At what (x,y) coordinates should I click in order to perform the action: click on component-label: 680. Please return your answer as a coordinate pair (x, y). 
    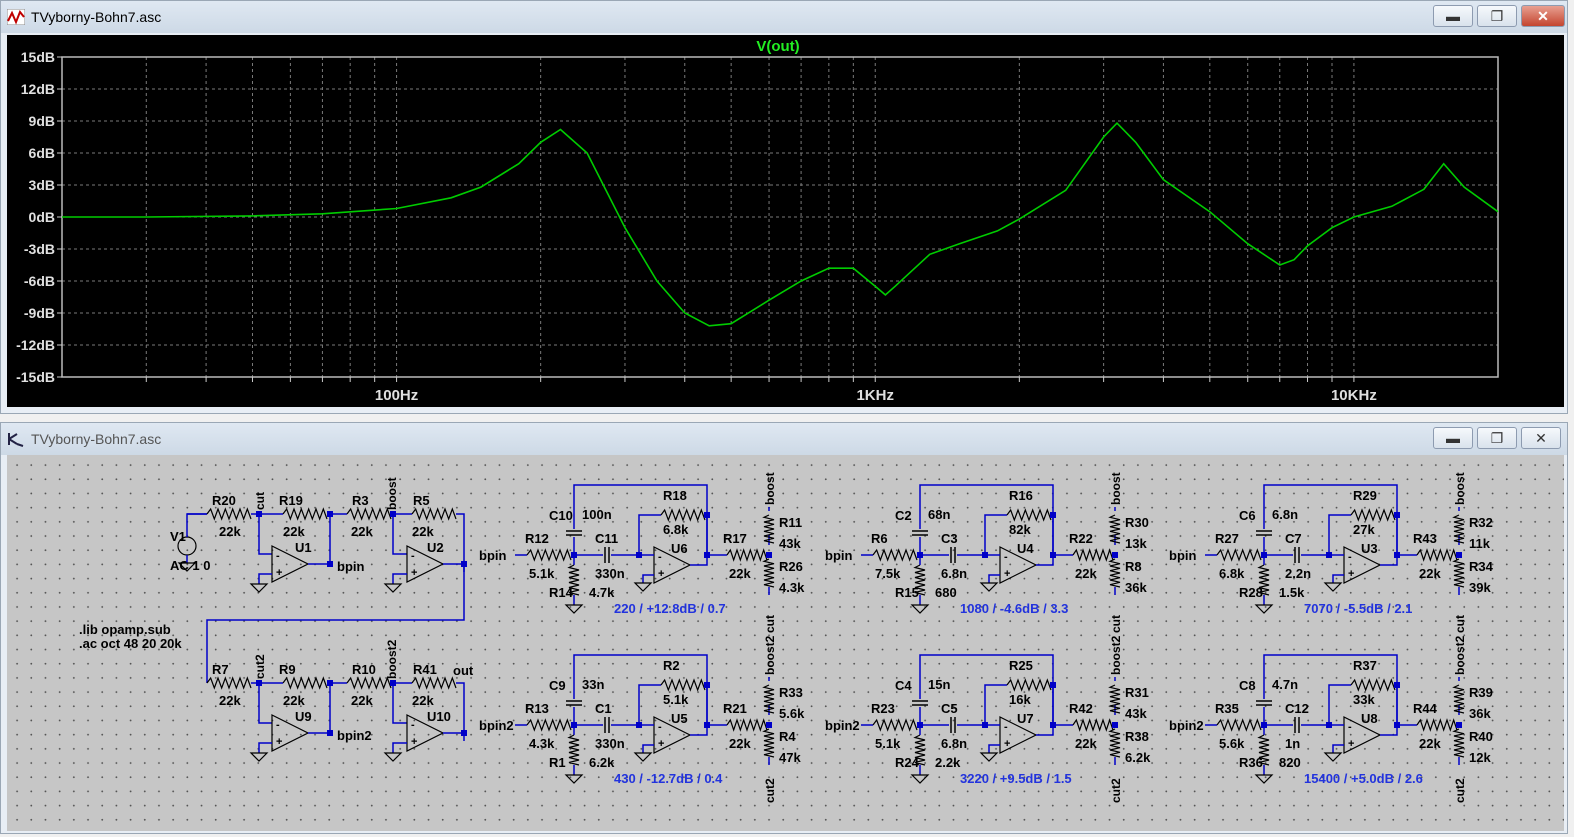
    Looking at the image, I should click on (946, 592).